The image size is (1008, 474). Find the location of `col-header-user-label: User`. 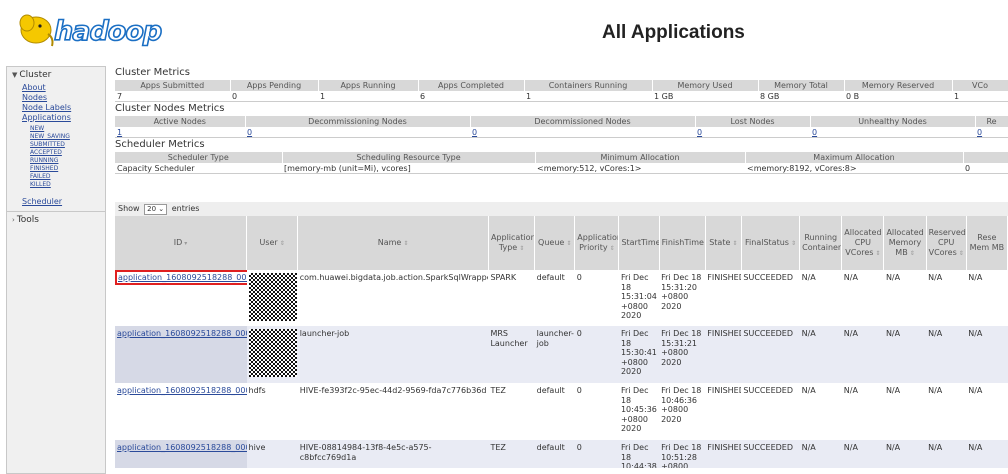

col-header-user-label: User is located at coordinates (268, 242).